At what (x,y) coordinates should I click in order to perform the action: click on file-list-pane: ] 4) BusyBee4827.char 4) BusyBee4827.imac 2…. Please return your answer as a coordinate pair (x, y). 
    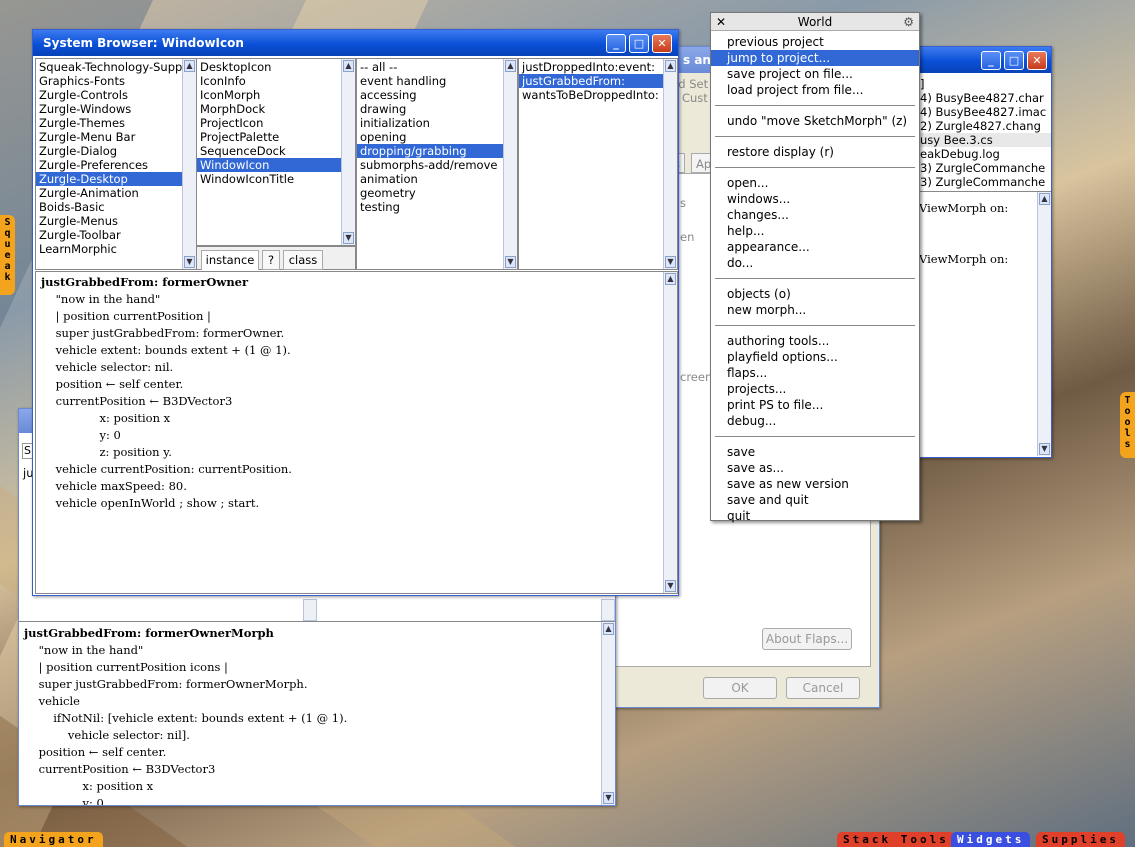
    Looking at the image, I should click on (984, 133).